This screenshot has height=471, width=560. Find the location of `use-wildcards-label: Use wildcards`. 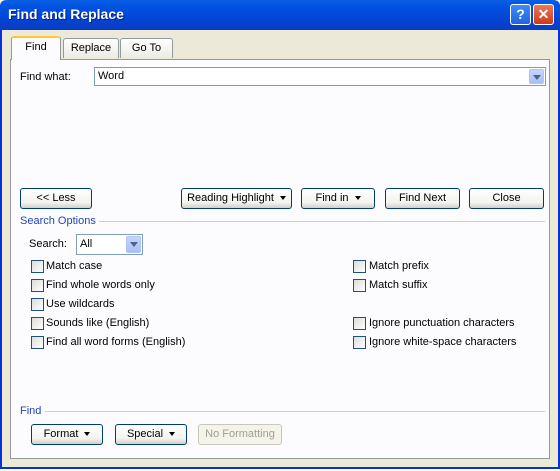

use-wildcards-label: Use wildcards is located at coordinates (80, 304).